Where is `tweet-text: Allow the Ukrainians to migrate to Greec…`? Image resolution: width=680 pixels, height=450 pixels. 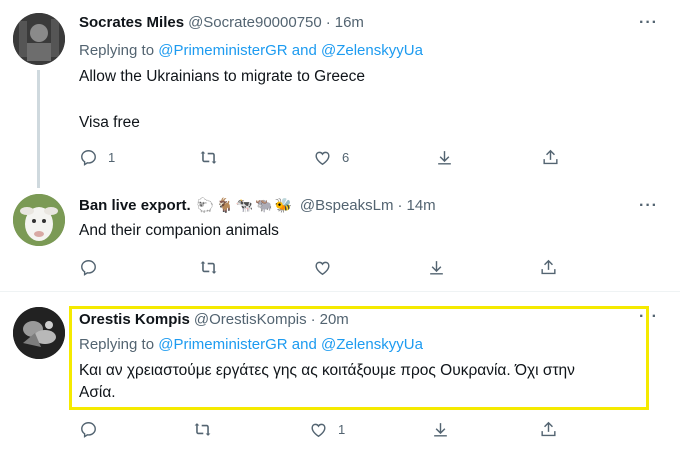 tweet-text: Allow the Ukrainians to migrate to Greec… is located at coordinates (222, 100).